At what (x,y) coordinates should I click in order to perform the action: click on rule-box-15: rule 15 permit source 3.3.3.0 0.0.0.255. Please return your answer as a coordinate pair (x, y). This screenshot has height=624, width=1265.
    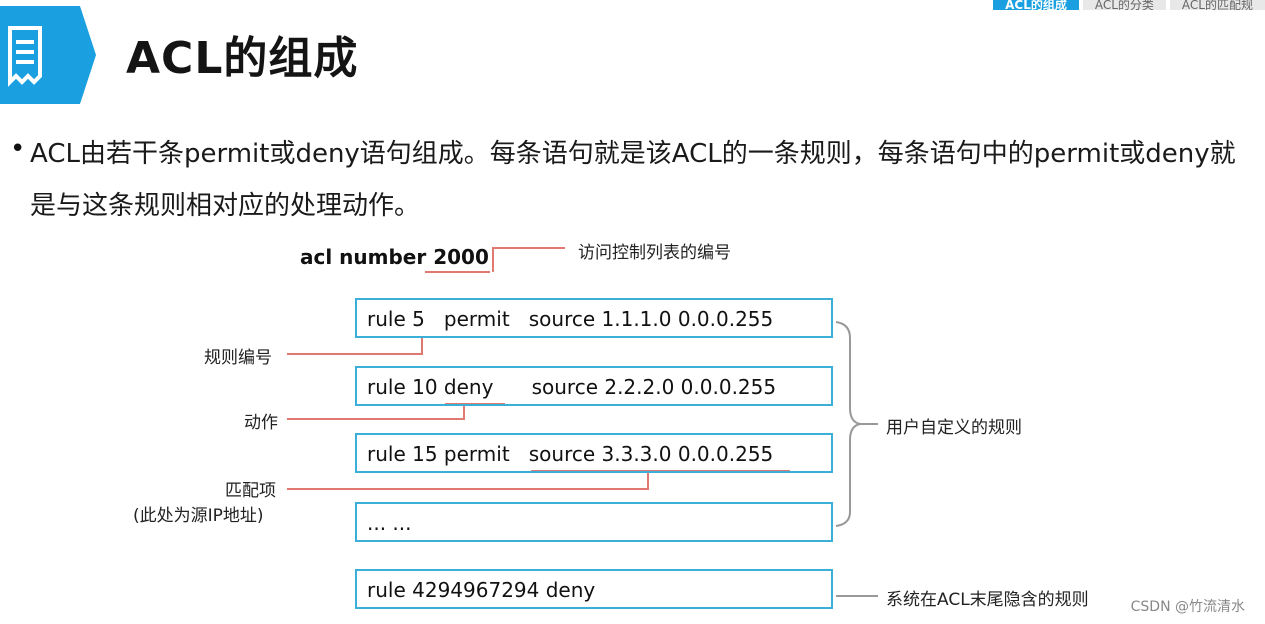
    Looking at the image, I should click on (594, 453).